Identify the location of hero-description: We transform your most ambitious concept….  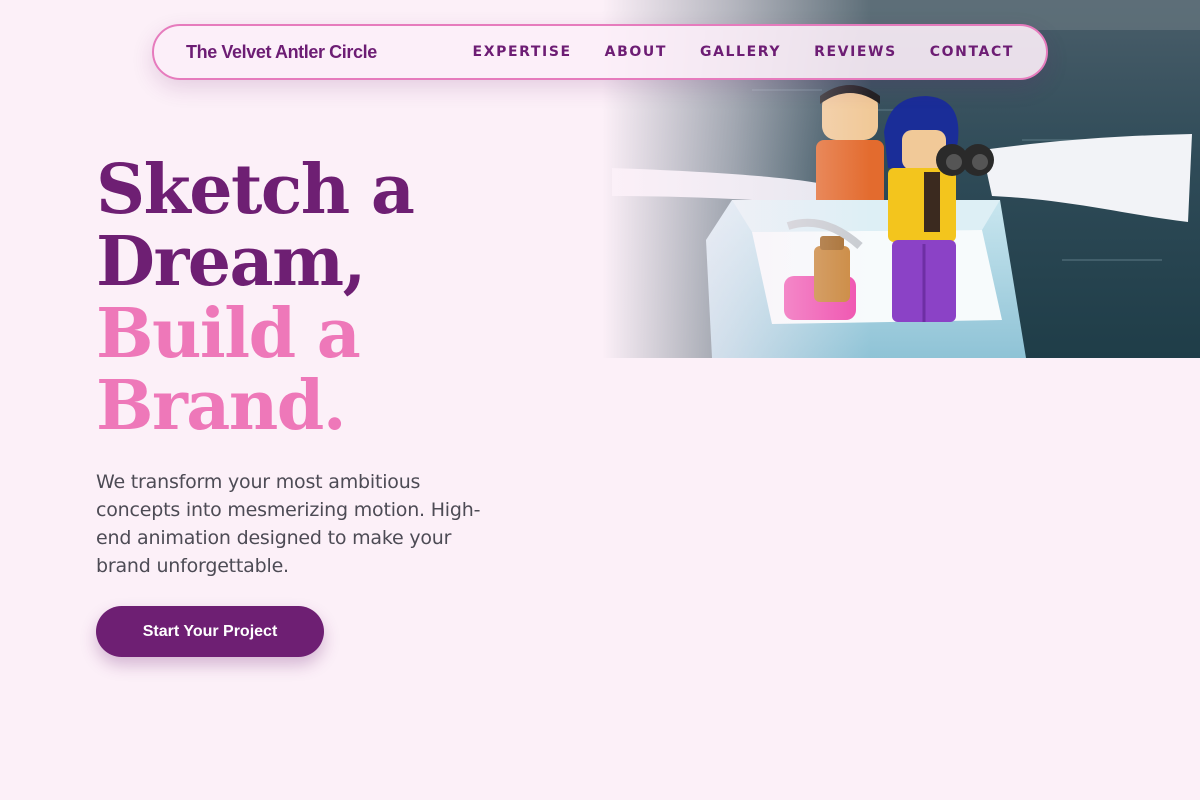
(288, 524).